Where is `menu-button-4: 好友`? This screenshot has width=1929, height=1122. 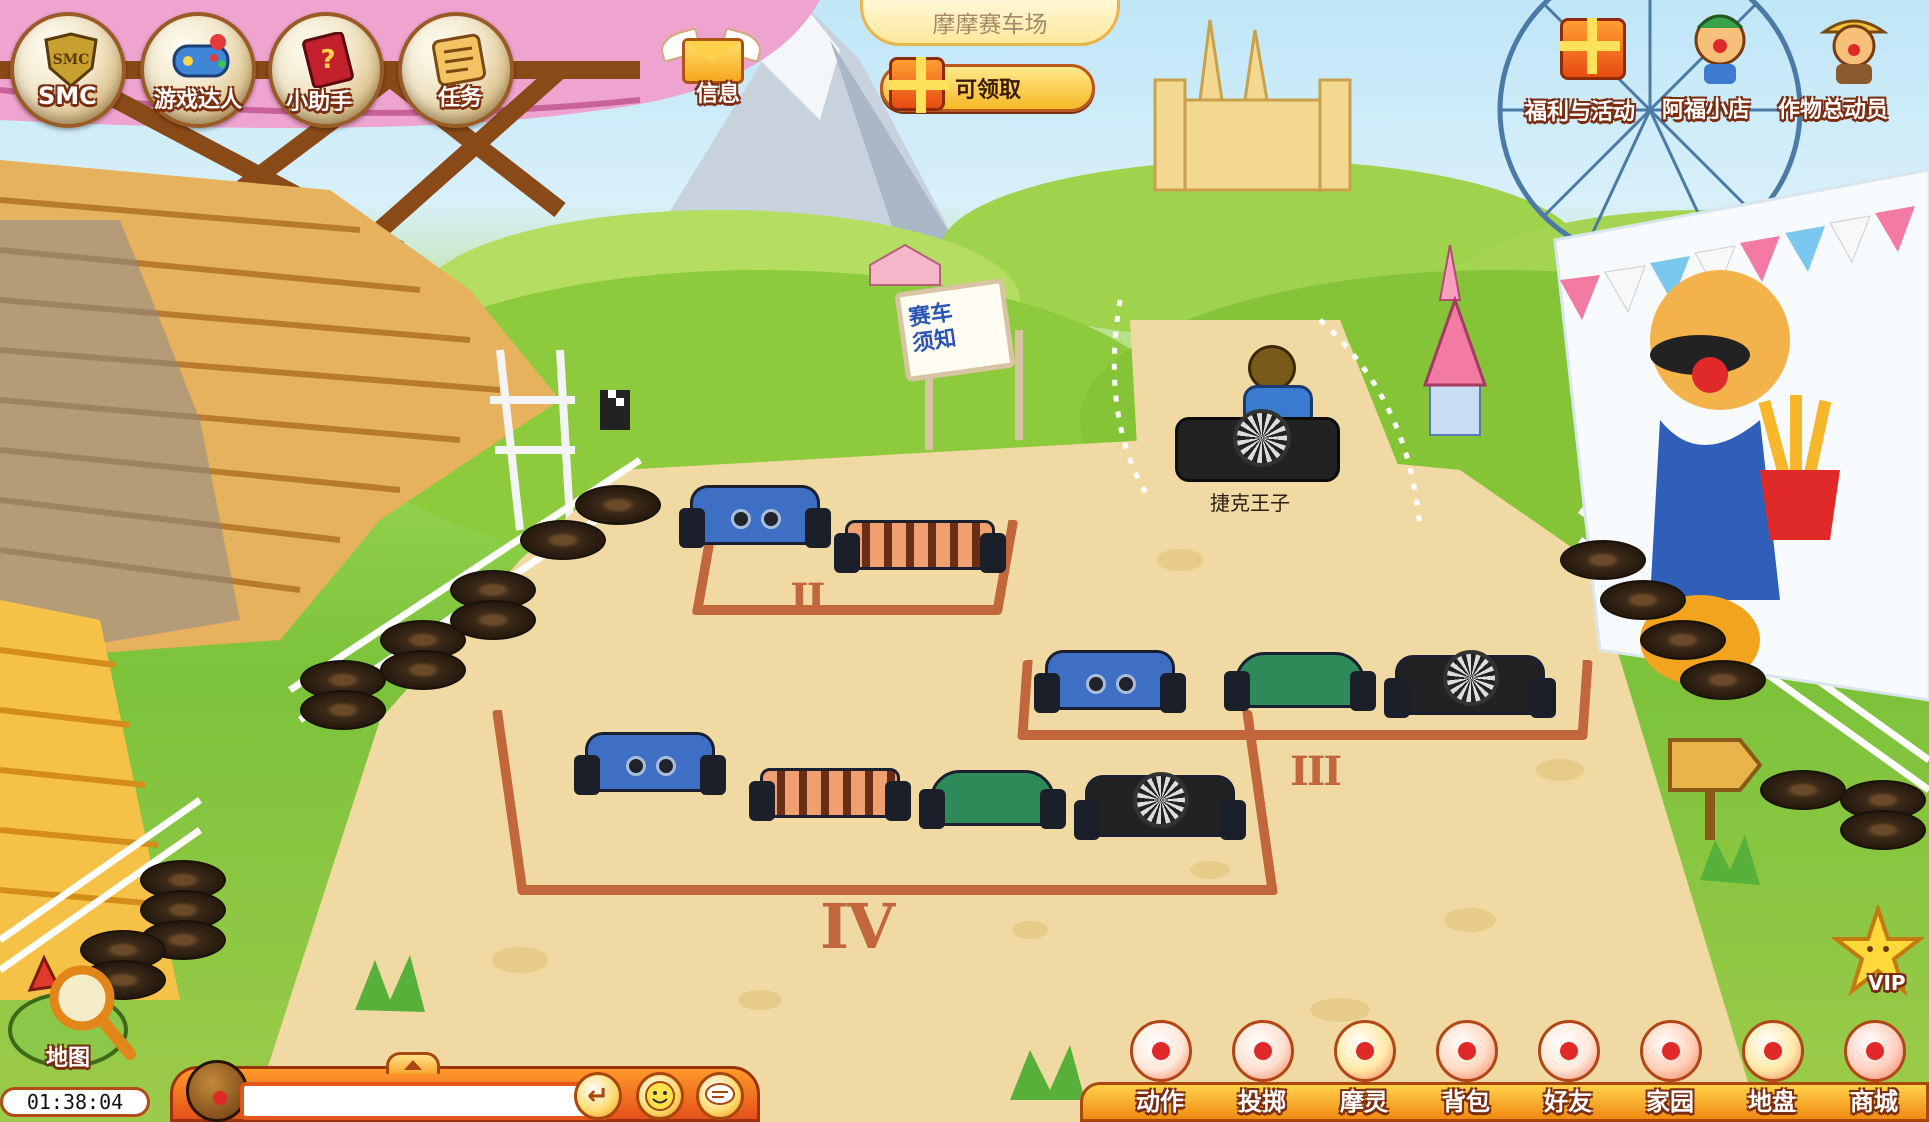
menu-button-4: 好友 is located at coordinates (1568, 1071).